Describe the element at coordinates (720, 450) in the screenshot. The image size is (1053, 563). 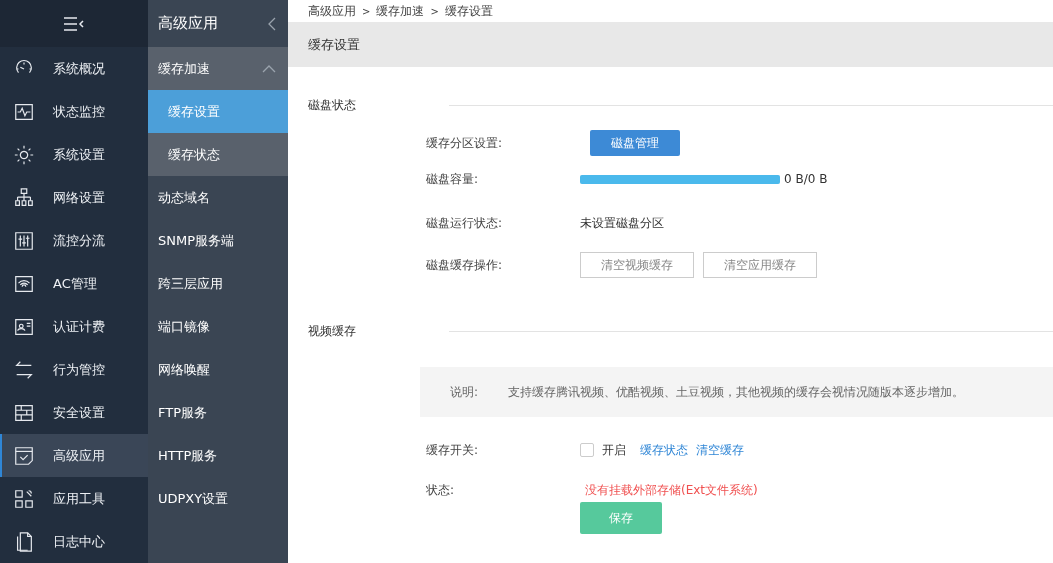
I see `link: 清空缓存` at that location.